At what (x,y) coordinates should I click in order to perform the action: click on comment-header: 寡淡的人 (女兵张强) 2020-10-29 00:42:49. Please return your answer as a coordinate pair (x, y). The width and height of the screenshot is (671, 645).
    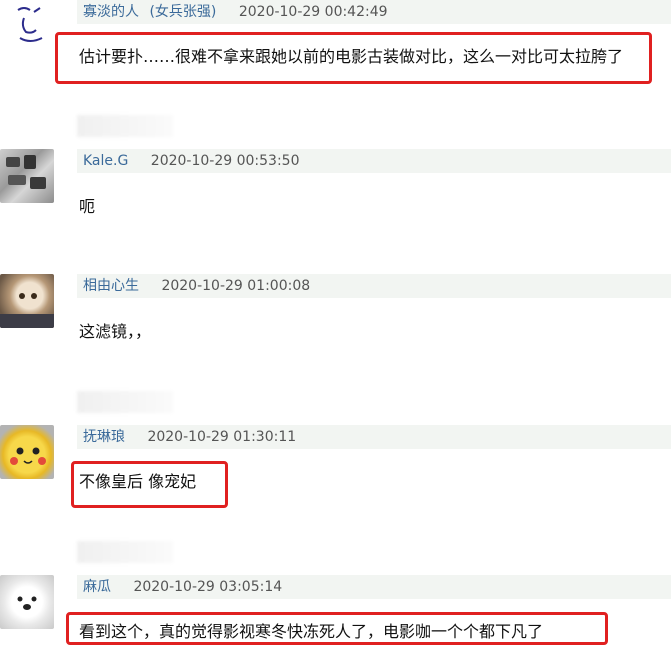
    Looking at the image, I should click on (374, 12).